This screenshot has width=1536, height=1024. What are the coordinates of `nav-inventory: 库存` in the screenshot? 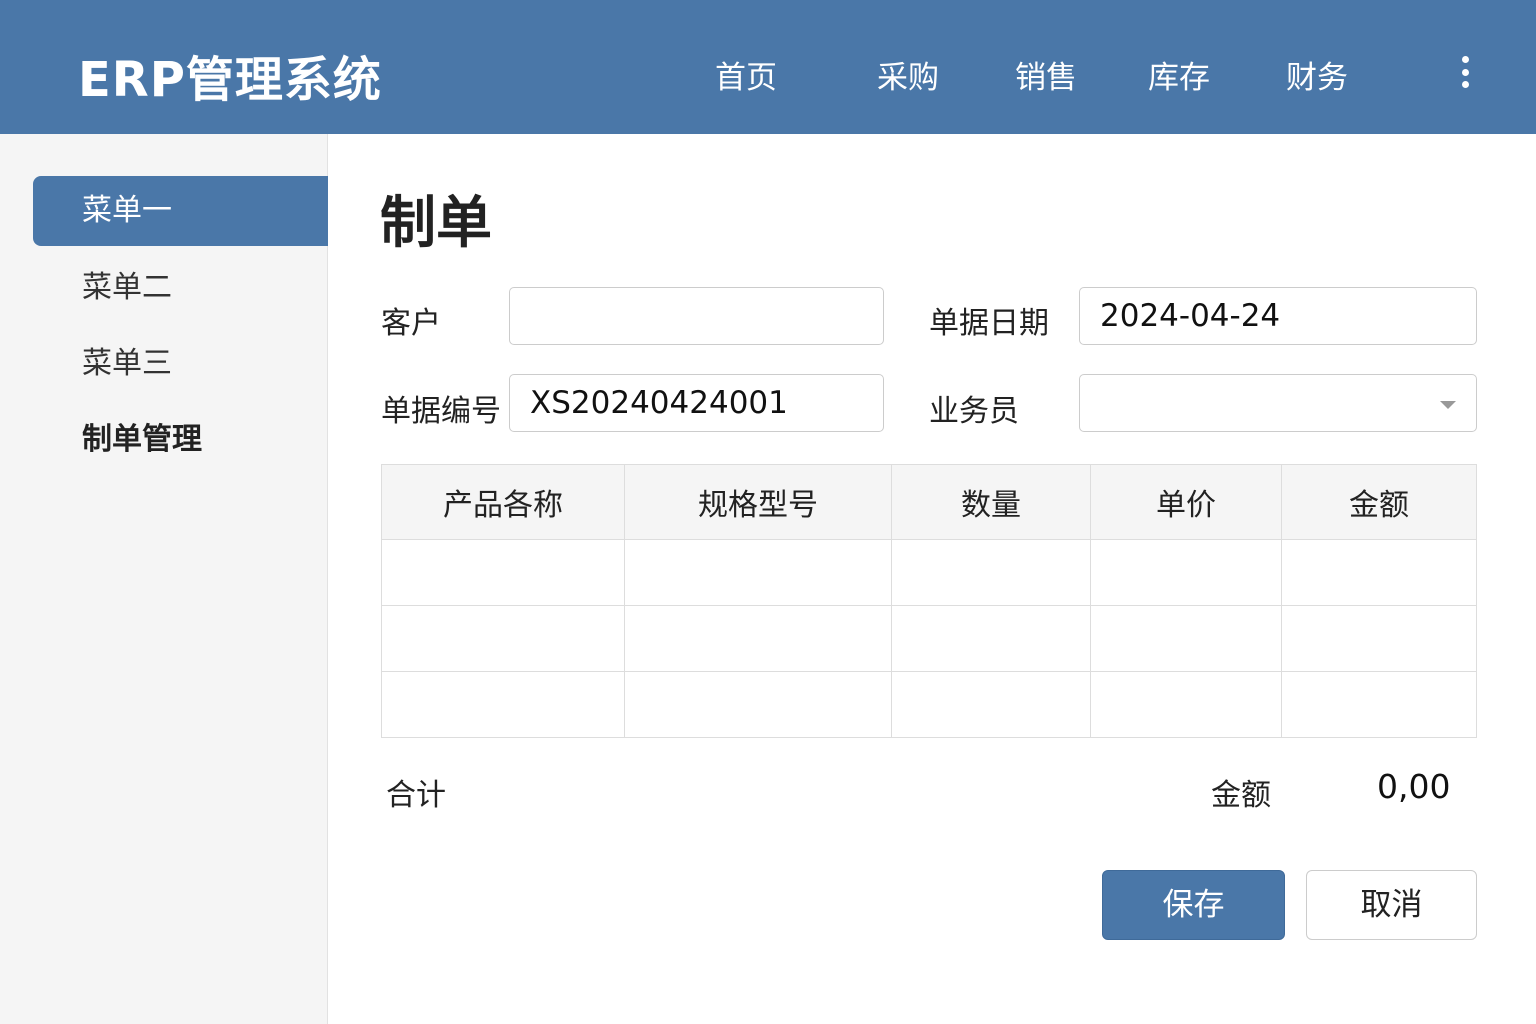 It's located at (1179, 74).